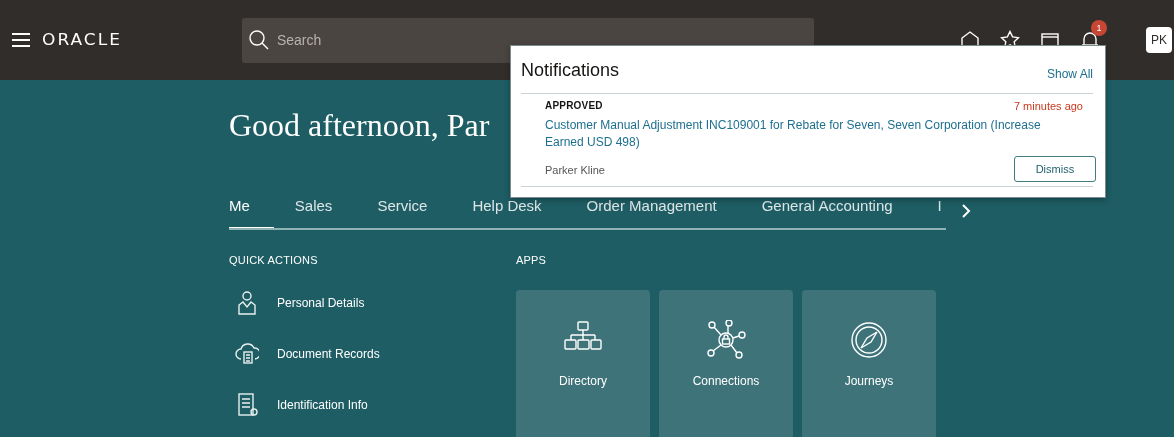  I want to click on notification-time: 7 minutes ago, so click(1048, 106).